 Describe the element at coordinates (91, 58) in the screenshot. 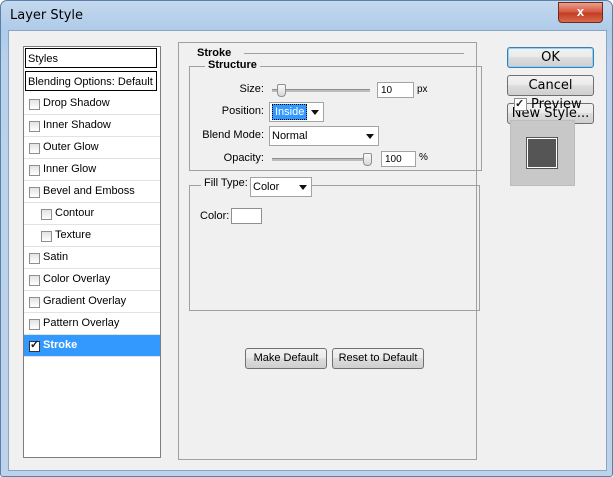

I see `styles-header: Styles` at that location.